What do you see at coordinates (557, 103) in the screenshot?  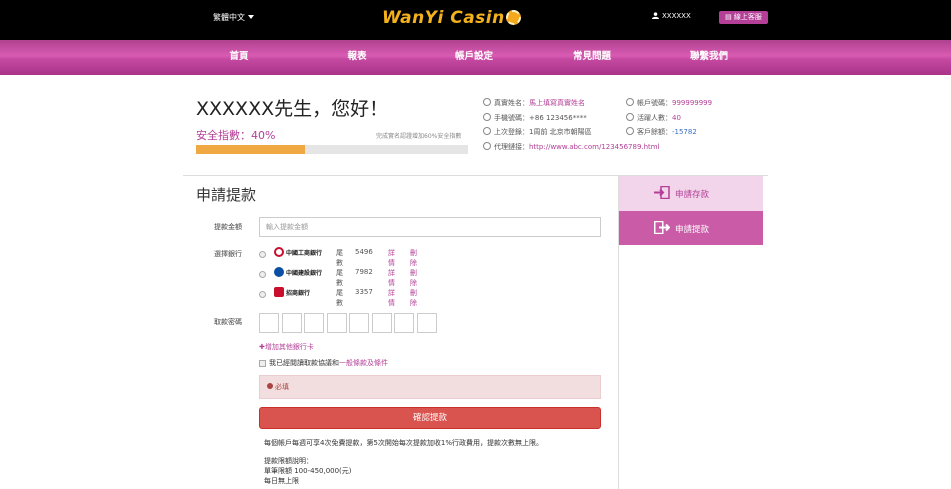 I see `real-name-link: 馬上填寫真實姓名` at bounding box center [557, 103].